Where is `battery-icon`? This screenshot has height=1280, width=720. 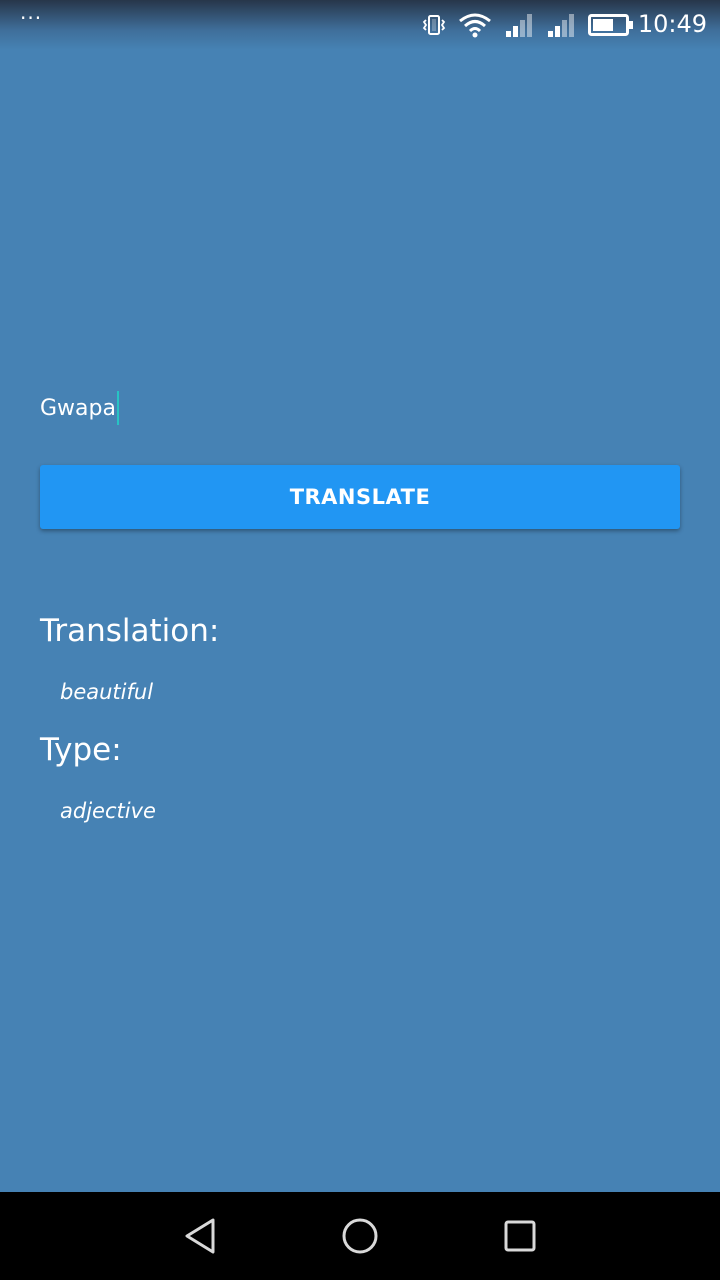
battery-icon is located at coordinates (611, 25).